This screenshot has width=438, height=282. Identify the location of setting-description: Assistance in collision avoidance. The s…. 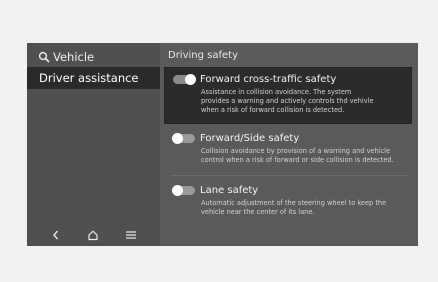
(287, 101).